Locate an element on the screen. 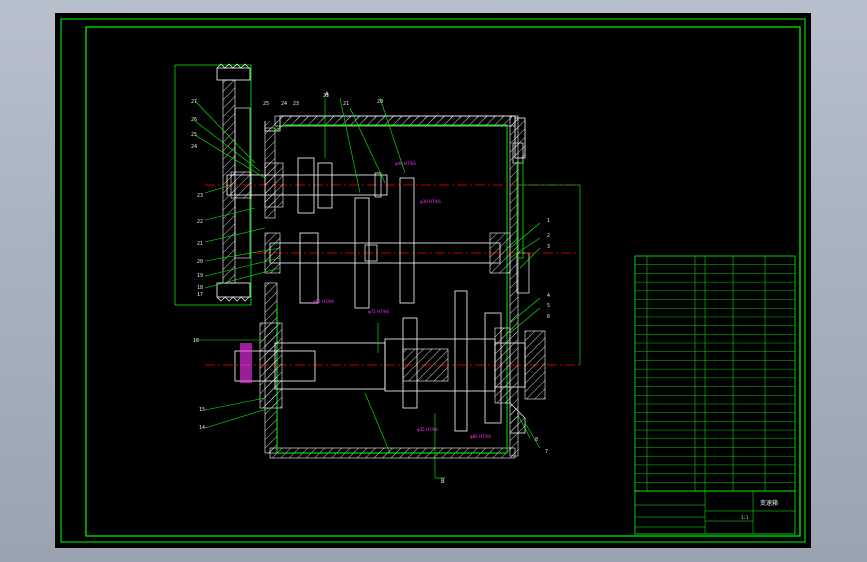  callout-r-1: 1 is located at coordinates (548, 221).